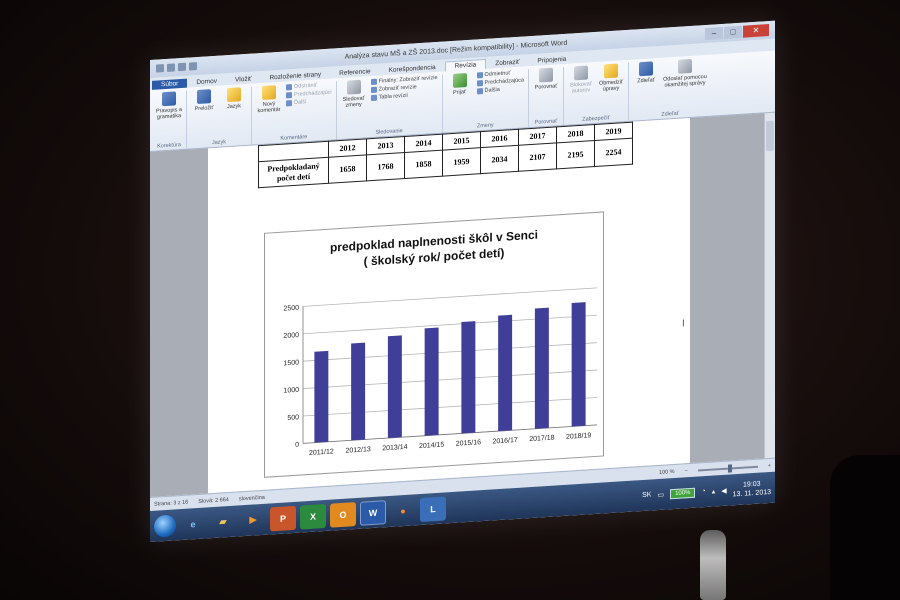 The height and width of the screenshot is (600, 900). What do you see at coordinates (291, 336) in the screenshot?
I see `y-tick-label: 2000` at bounding box center [291, 336].